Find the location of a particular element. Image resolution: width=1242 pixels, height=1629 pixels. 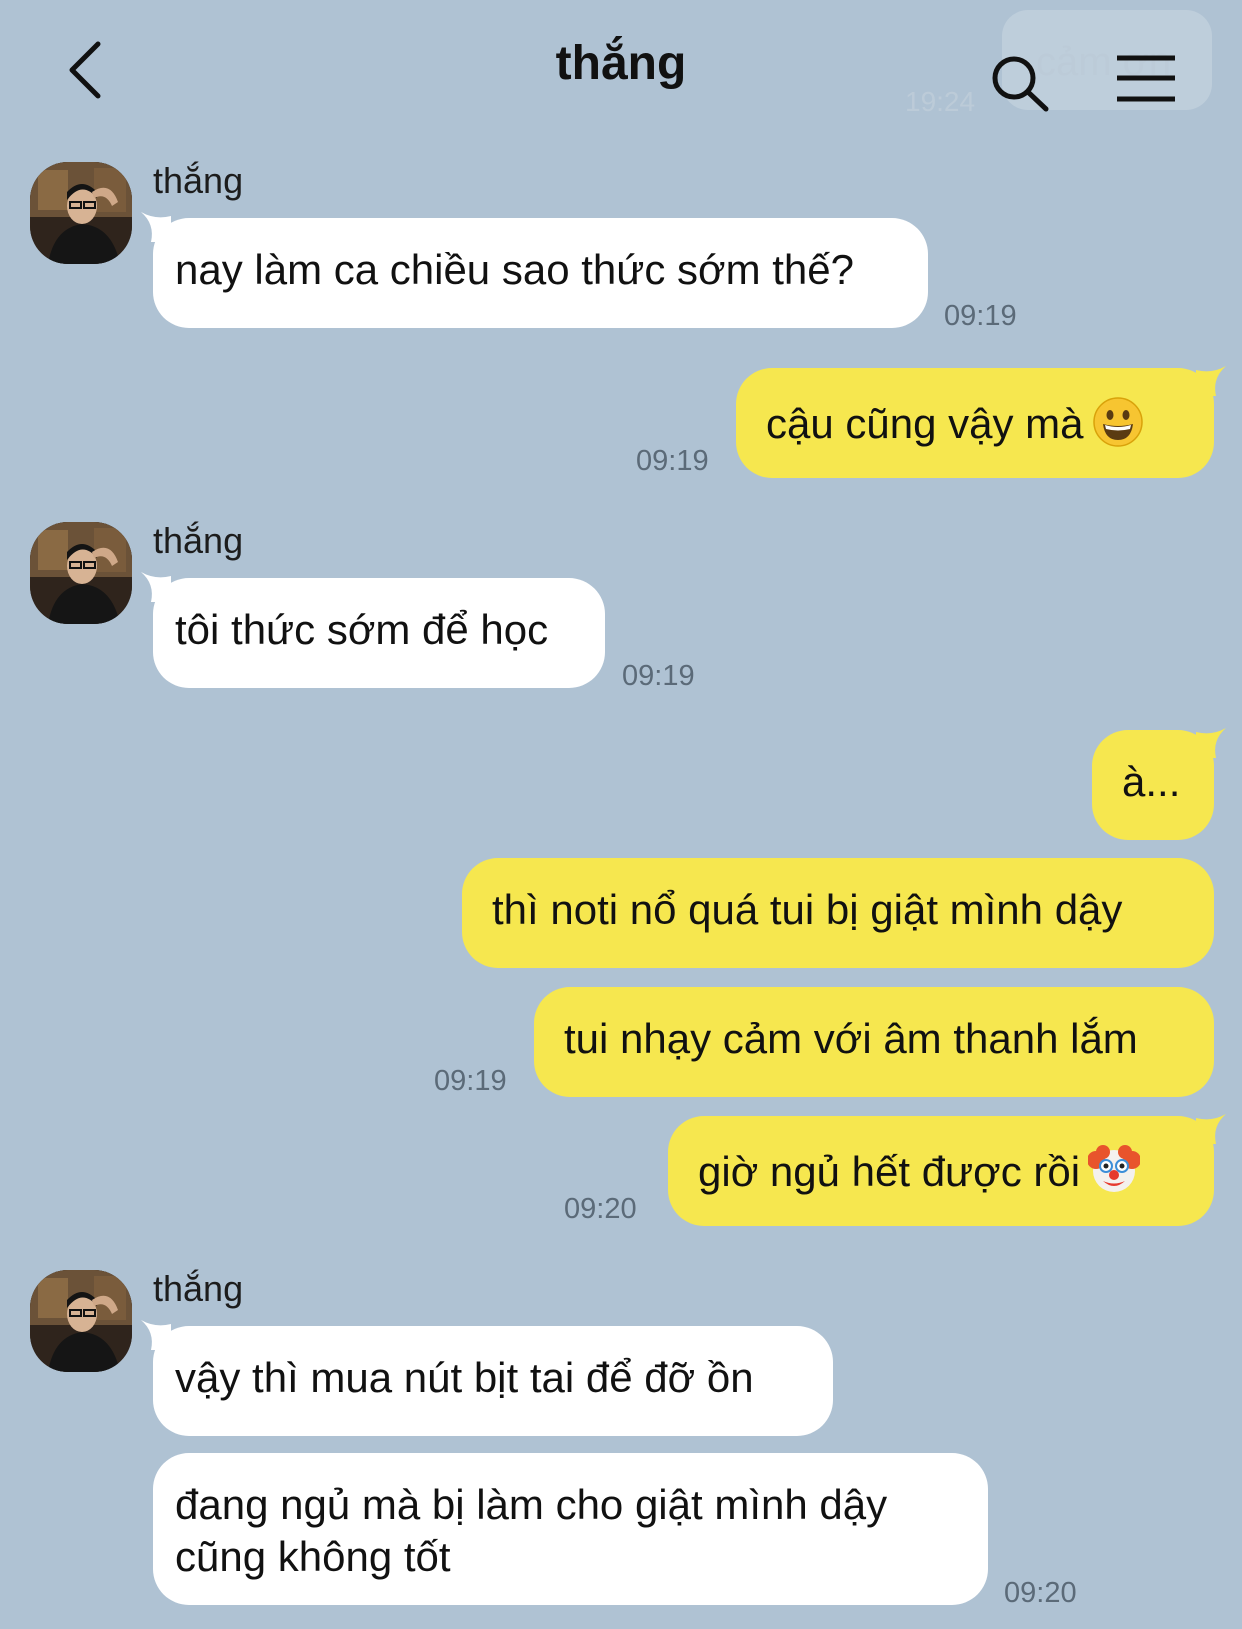

clown-face-emoji is located at coordinates (1114, 1168).